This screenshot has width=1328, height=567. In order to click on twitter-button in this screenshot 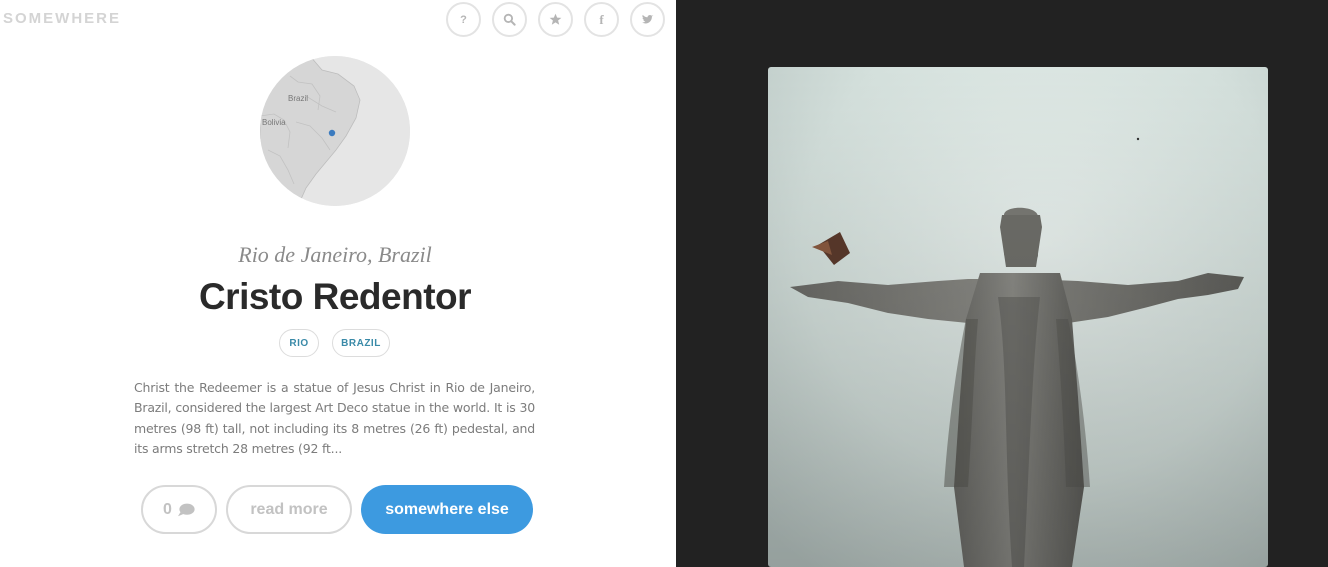, I will do `click(647, 19)`.